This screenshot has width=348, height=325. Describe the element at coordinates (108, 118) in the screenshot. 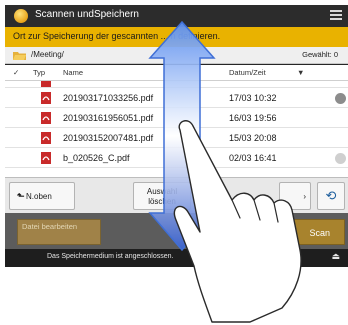

I see `file-name: 201903161956051.pdf` at that location.